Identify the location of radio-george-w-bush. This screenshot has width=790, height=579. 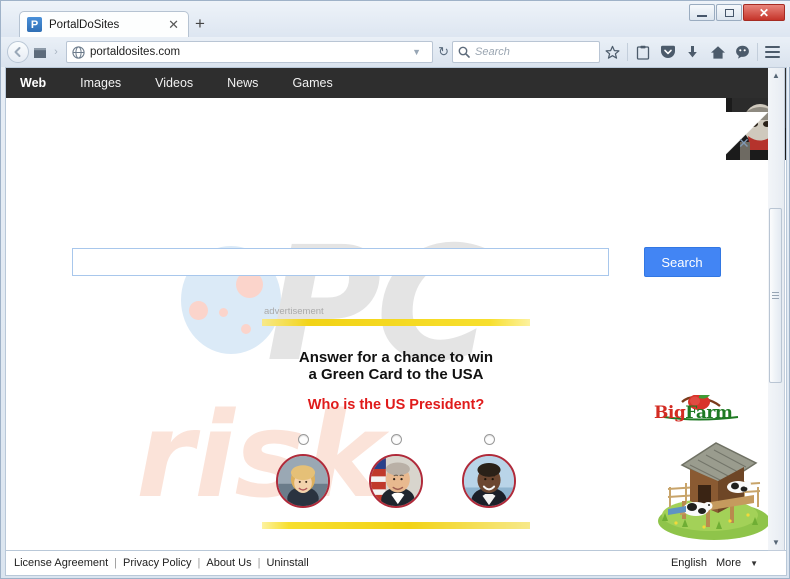
(396, 439).